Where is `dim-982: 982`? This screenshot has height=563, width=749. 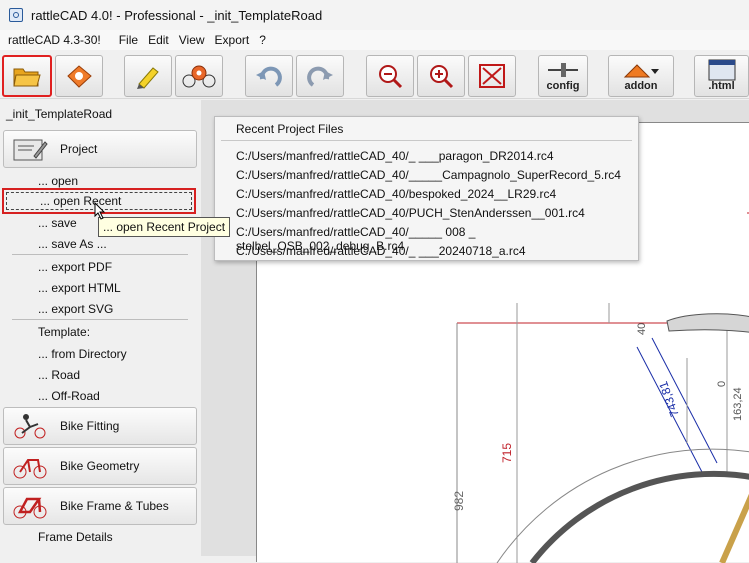 dim-982: 982 is located at coordinates (459, 501).